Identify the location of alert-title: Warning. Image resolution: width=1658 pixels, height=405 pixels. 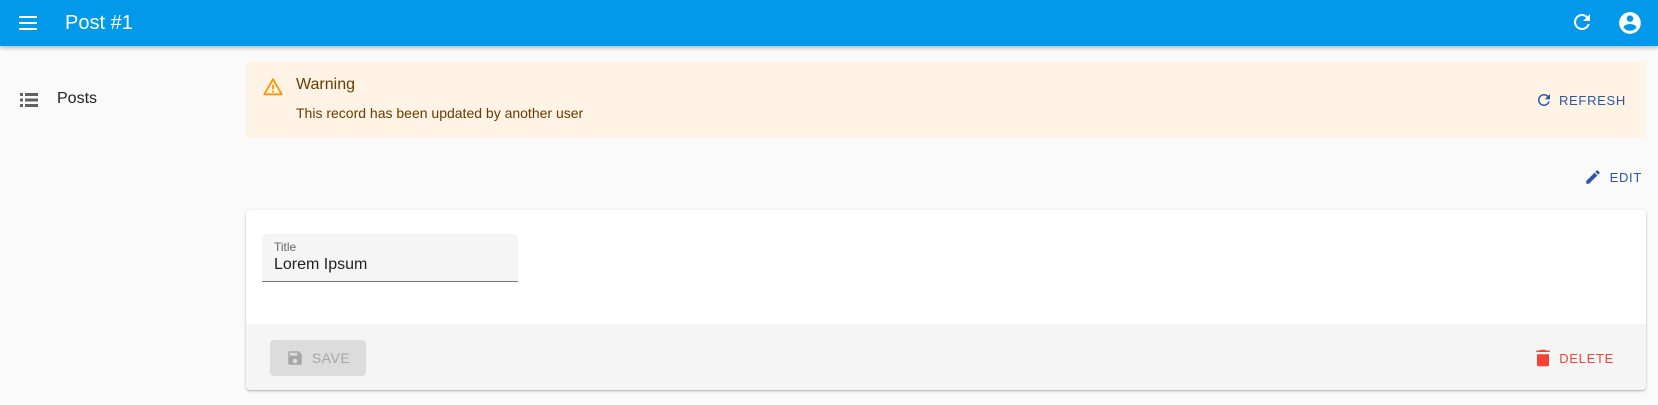
(325, 84).